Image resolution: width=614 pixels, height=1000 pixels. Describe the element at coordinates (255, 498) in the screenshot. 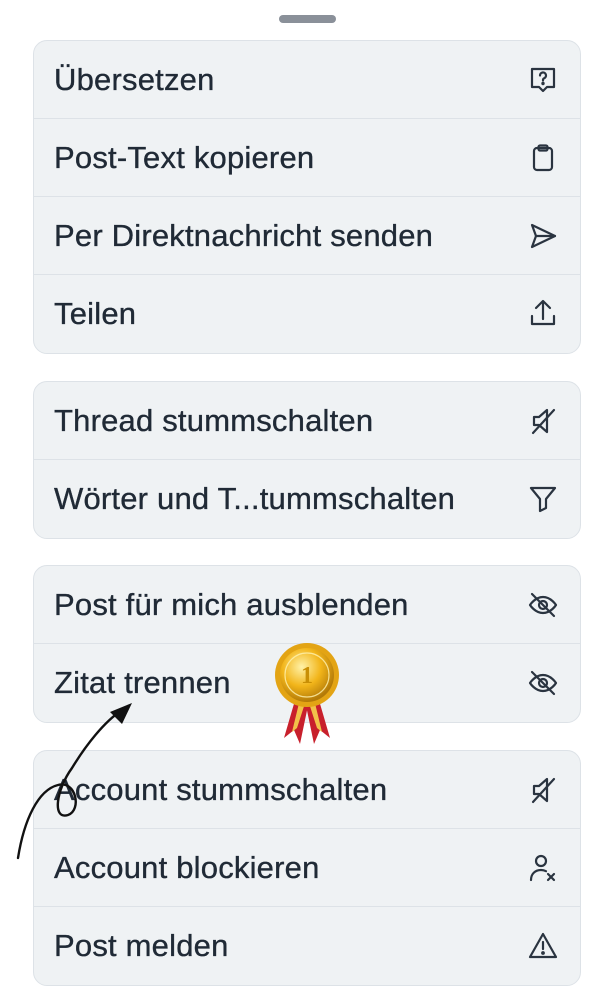

I see `menu-item-label: Wörter und T...tummschalten` at that location.